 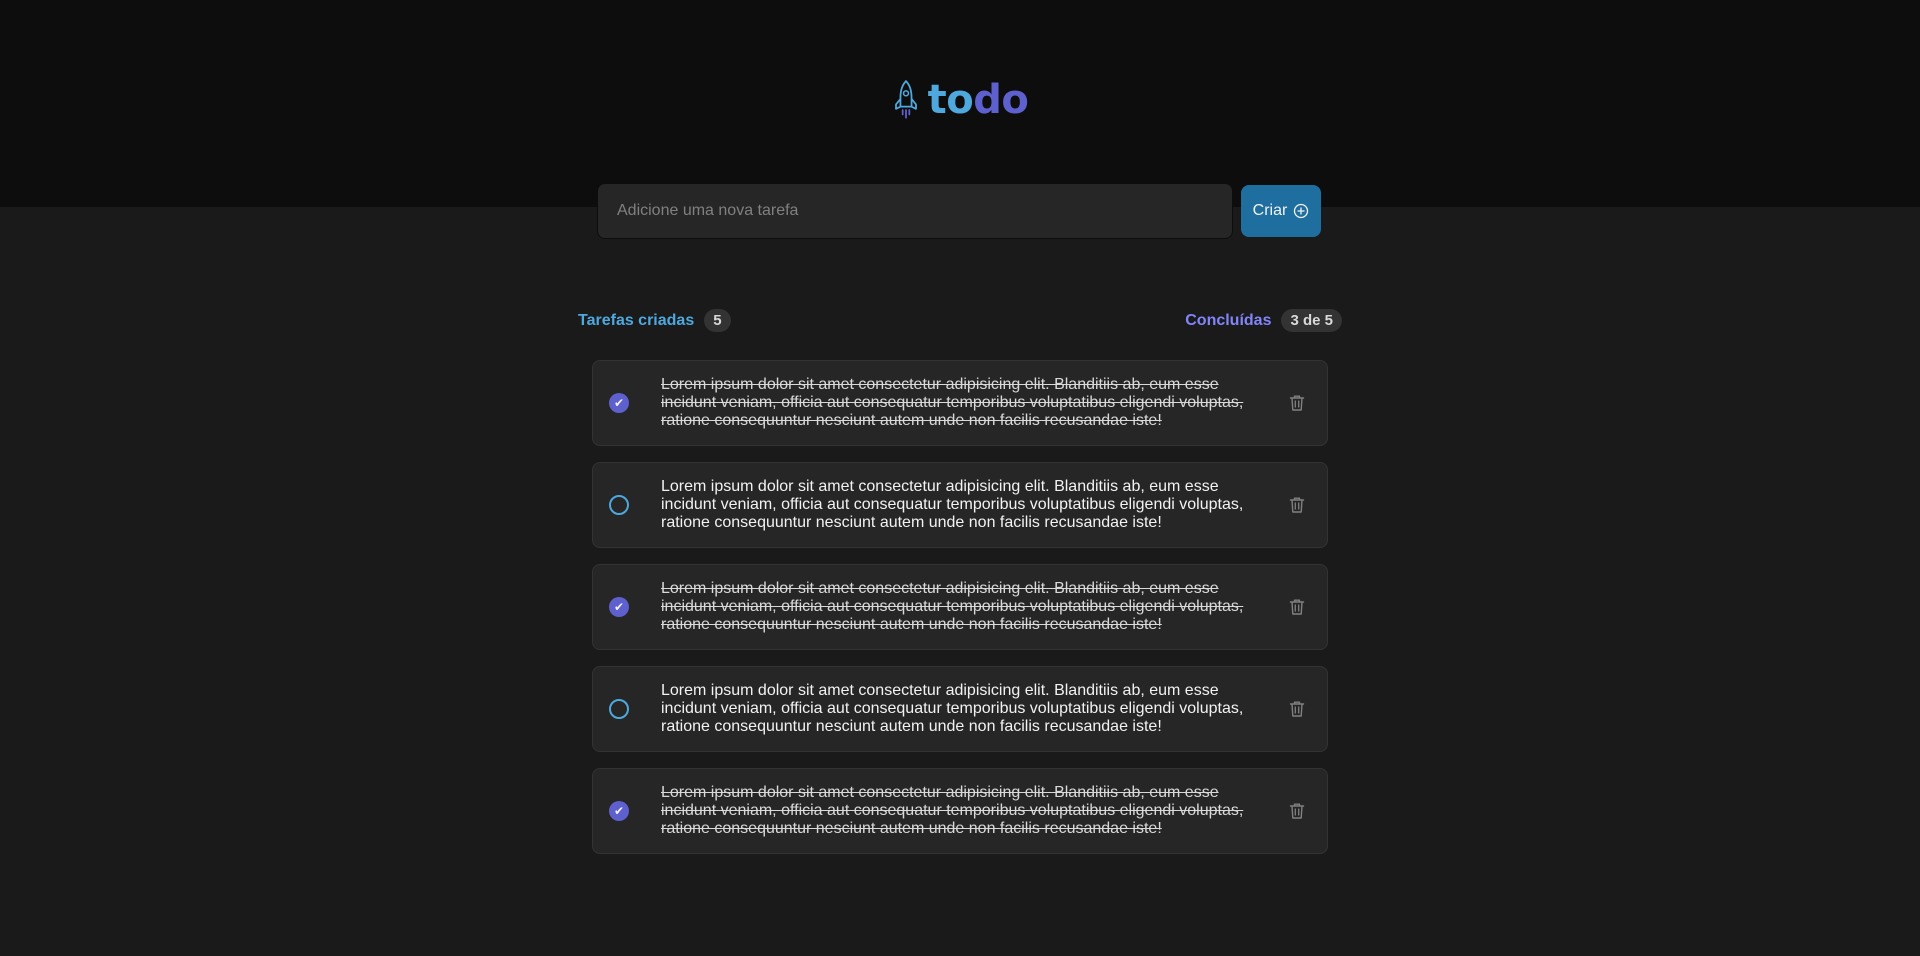 What do you see at coordinates (915, 211) in the screenshot?
I see `new-task-input` at bounding box center [915, 211].